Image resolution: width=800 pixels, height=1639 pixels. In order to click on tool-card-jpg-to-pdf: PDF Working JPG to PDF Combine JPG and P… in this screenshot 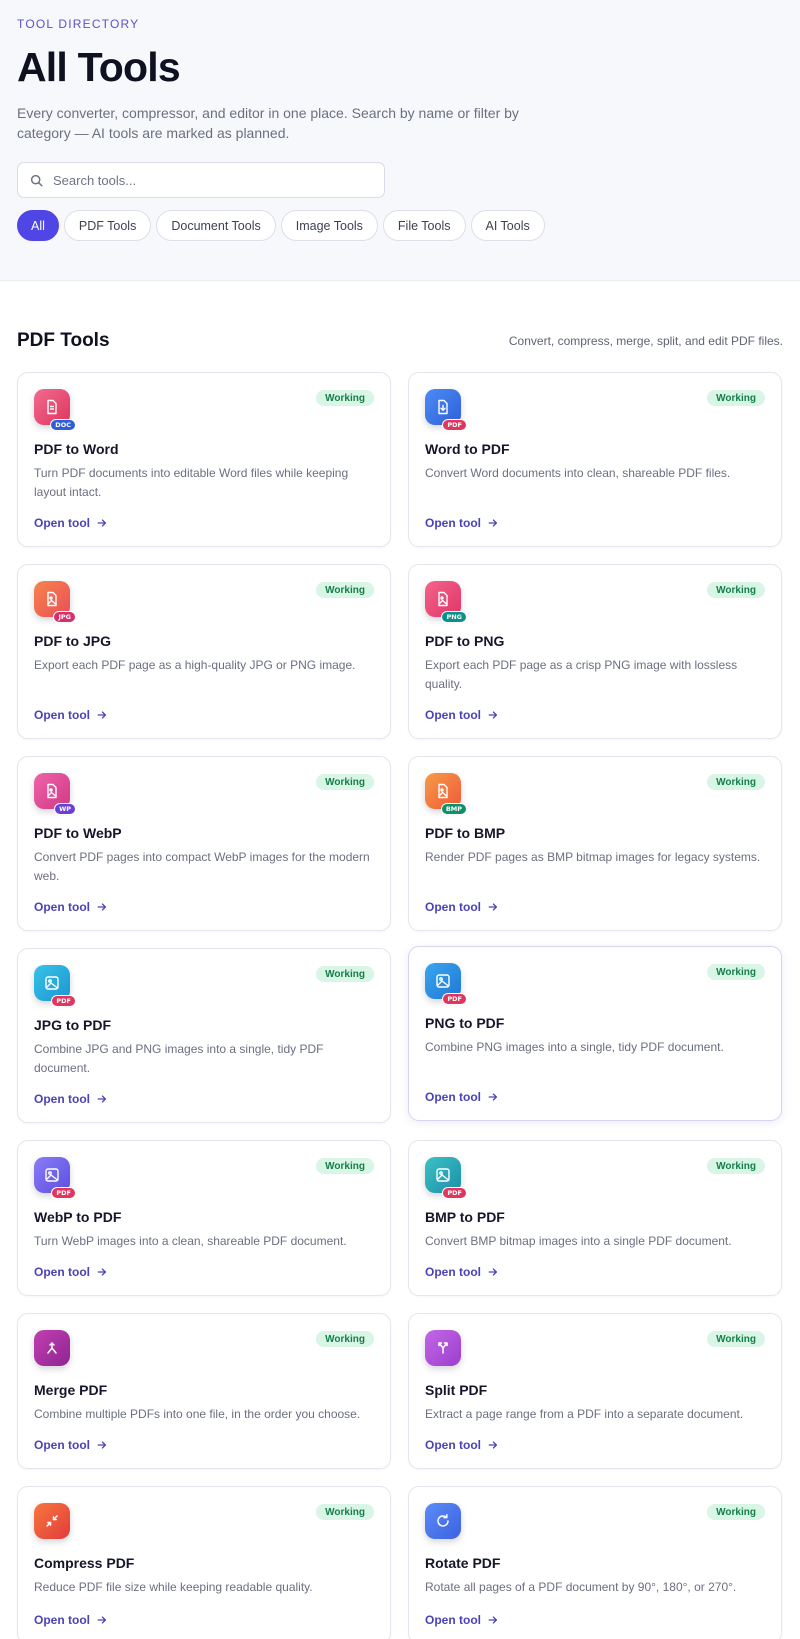, I will do `click(204, 1035)`.